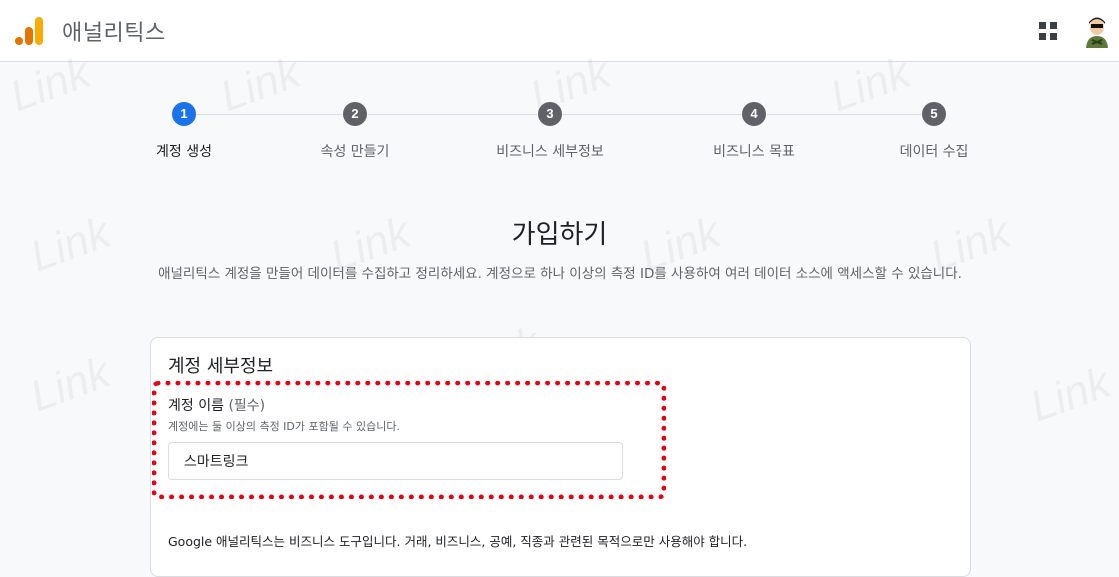  I want to click on step-label: 속성 만들기, so click(355, 152).